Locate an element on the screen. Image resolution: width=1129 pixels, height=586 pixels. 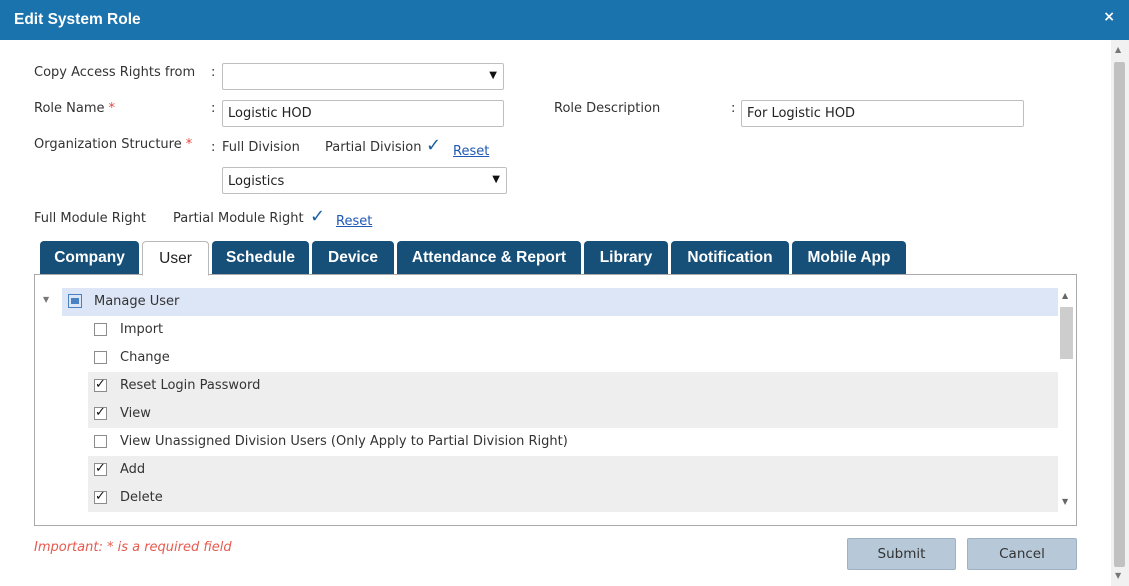
role-name-label: Role Name * is located at coordinates (74, 108).